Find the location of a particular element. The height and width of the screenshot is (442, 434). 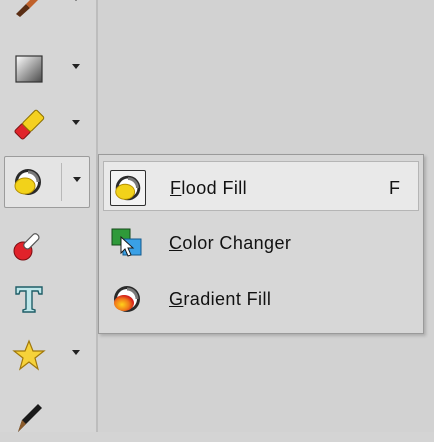

color-changer-icon is located at coordinates (126, 242).